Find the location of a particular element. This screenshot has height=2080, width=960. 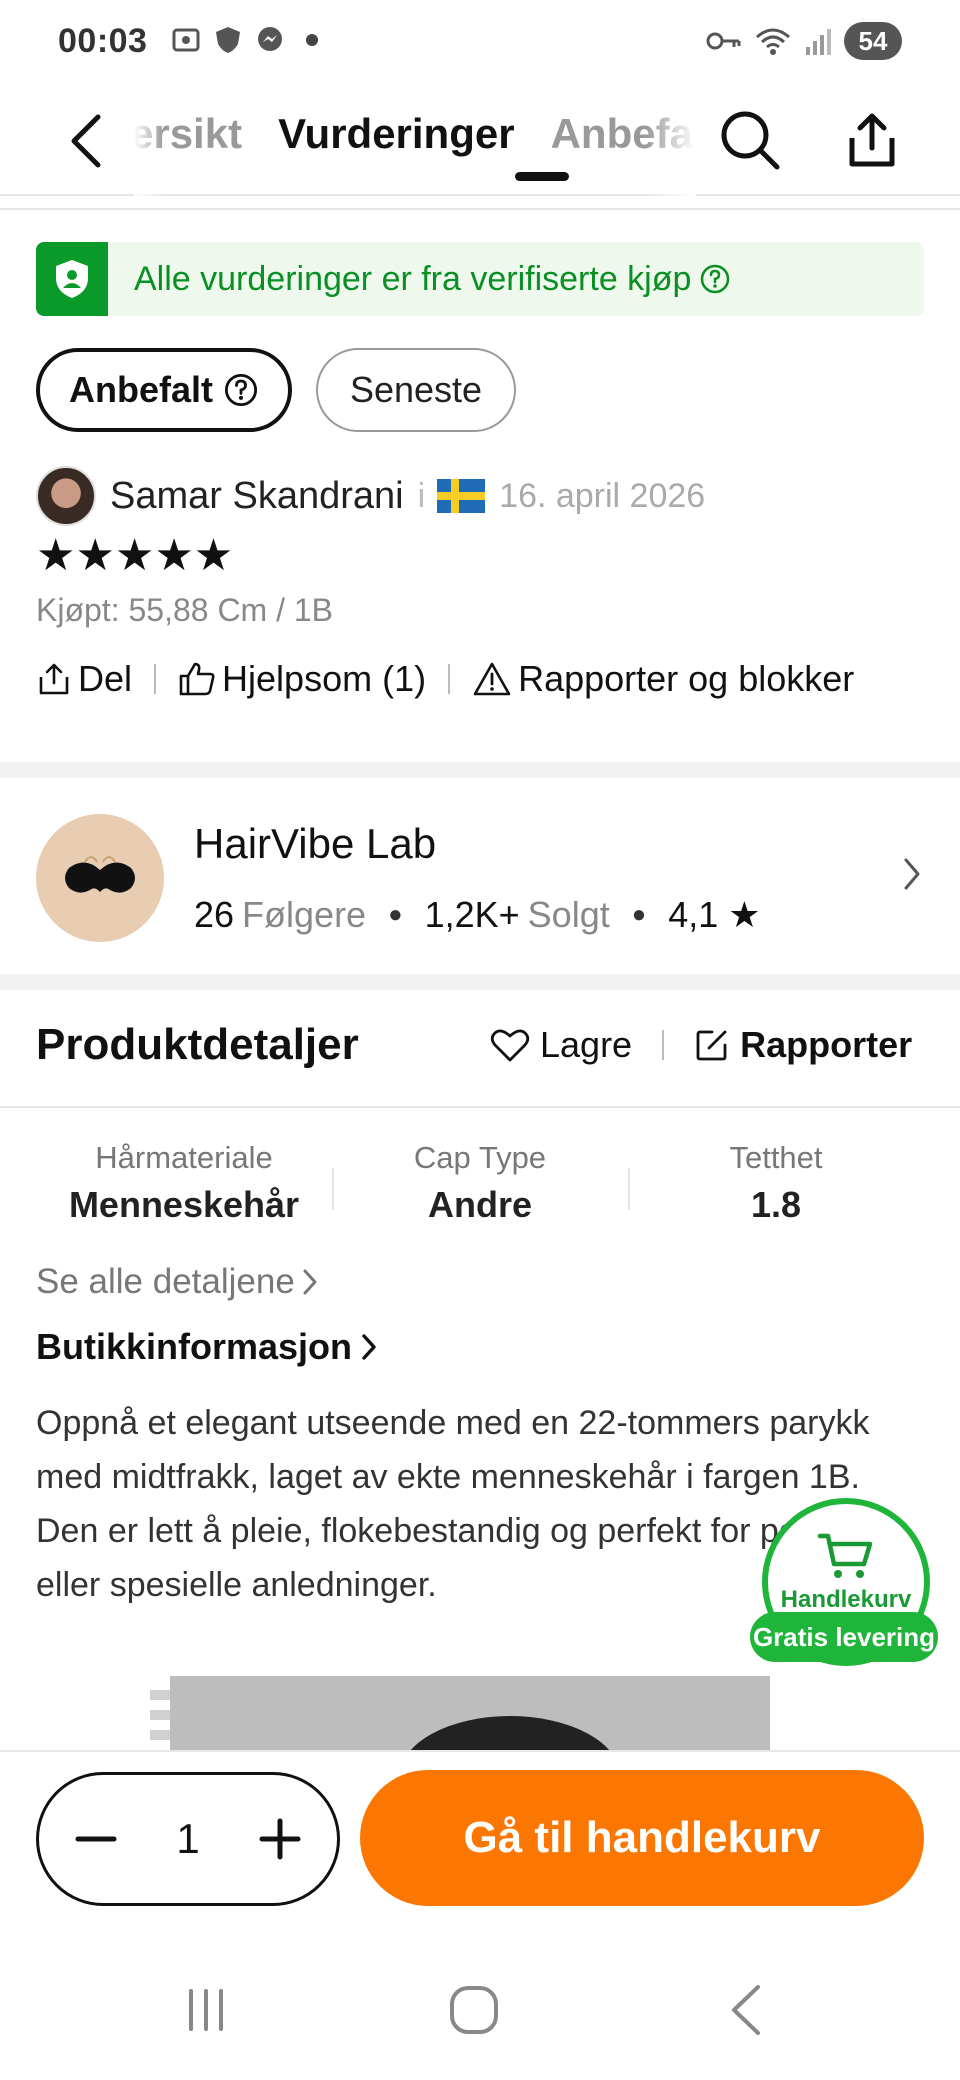

attribute-value: Andre is located at coordinates (479, 1204).